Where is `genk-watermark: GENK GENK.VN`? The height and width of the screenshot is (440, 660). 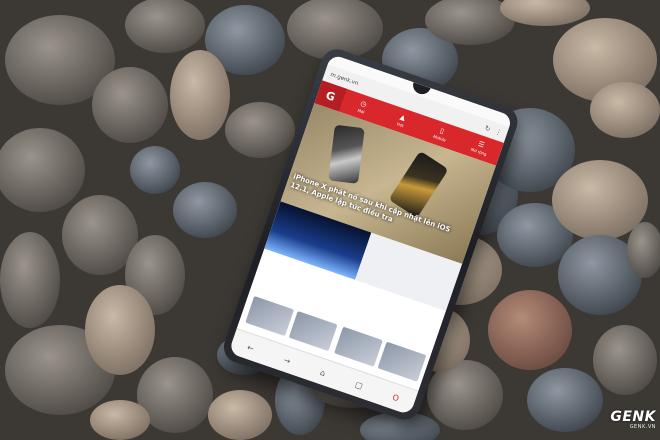 genk-watermark: GENK GENK.VN is located at coordinates (617, 420).